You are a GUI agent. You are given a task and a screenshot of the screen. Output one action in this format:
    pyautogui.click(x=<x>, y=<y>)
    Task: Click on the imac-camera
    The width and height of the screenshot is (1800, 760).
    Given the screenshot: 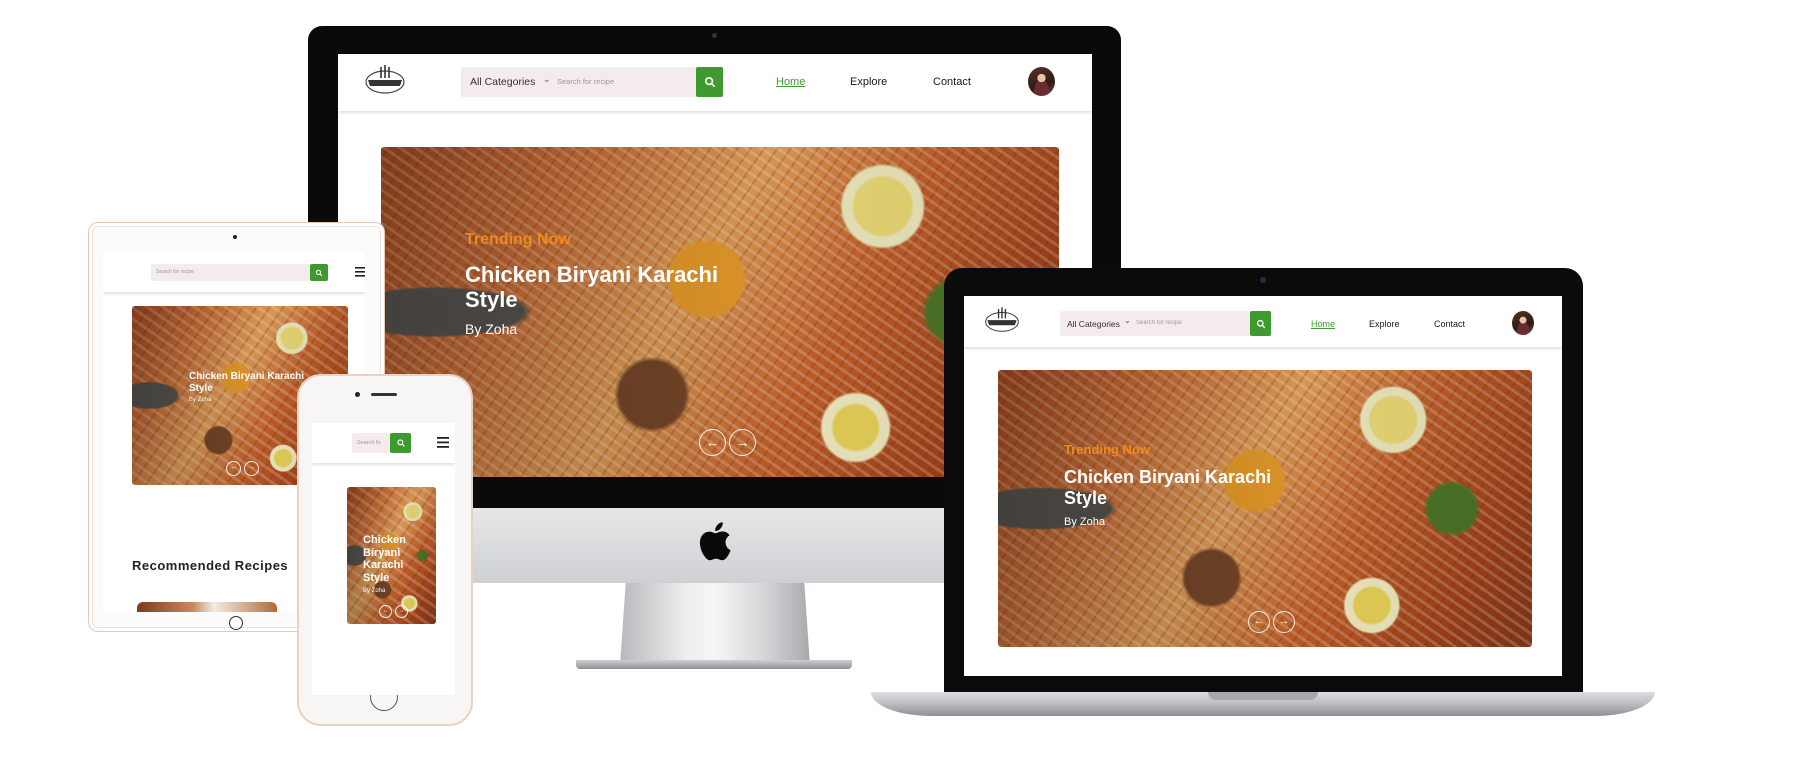 What is the action you would take?
    pyautogui.click(x=714, y=35)
    